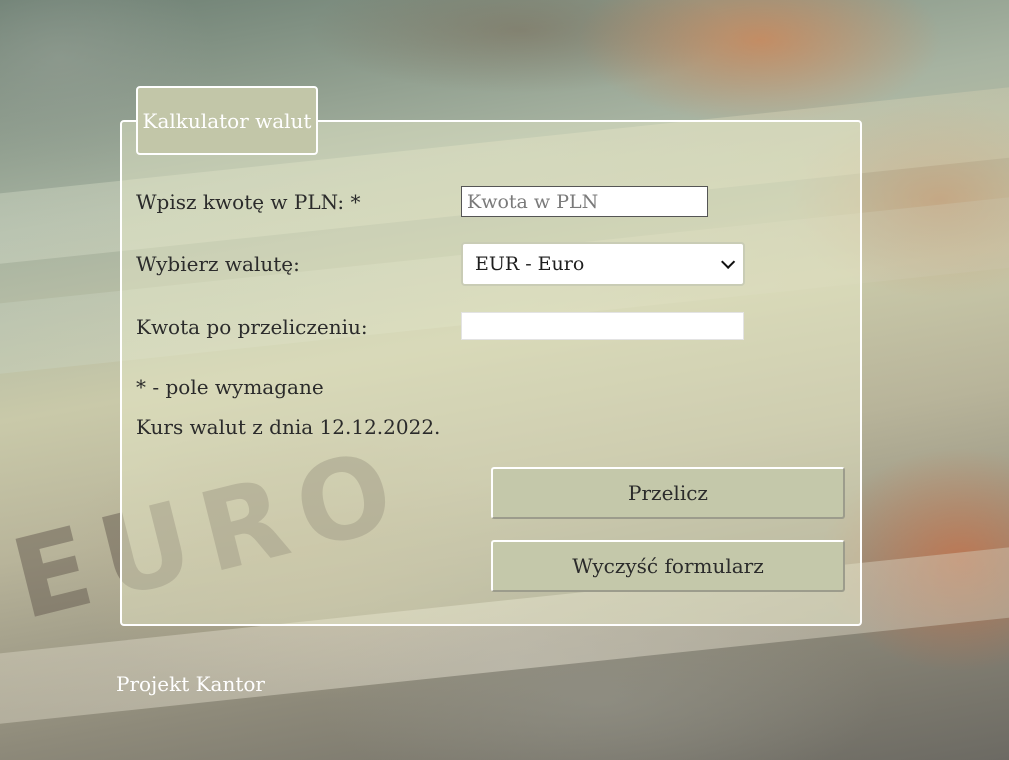 The width and height of the screenshot is (1009, 760). I want to click on currency-label: Wybierz walutę:, so click(218, 264).